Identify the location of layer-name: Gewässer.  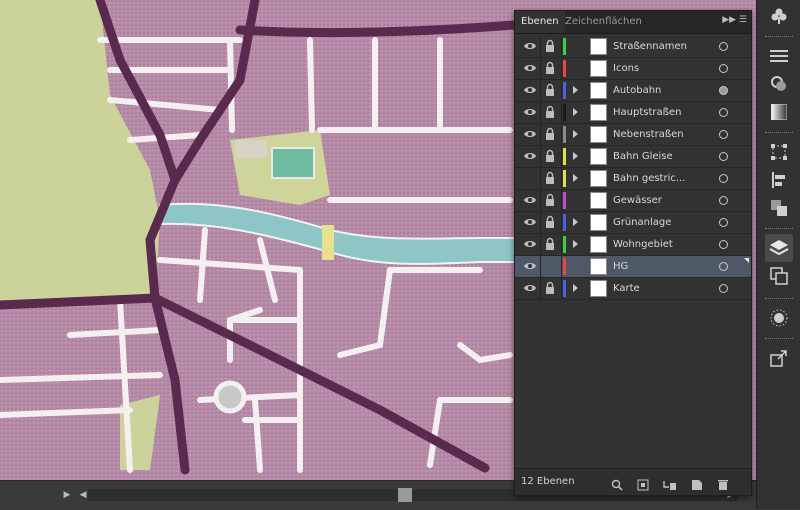
(637, 200).